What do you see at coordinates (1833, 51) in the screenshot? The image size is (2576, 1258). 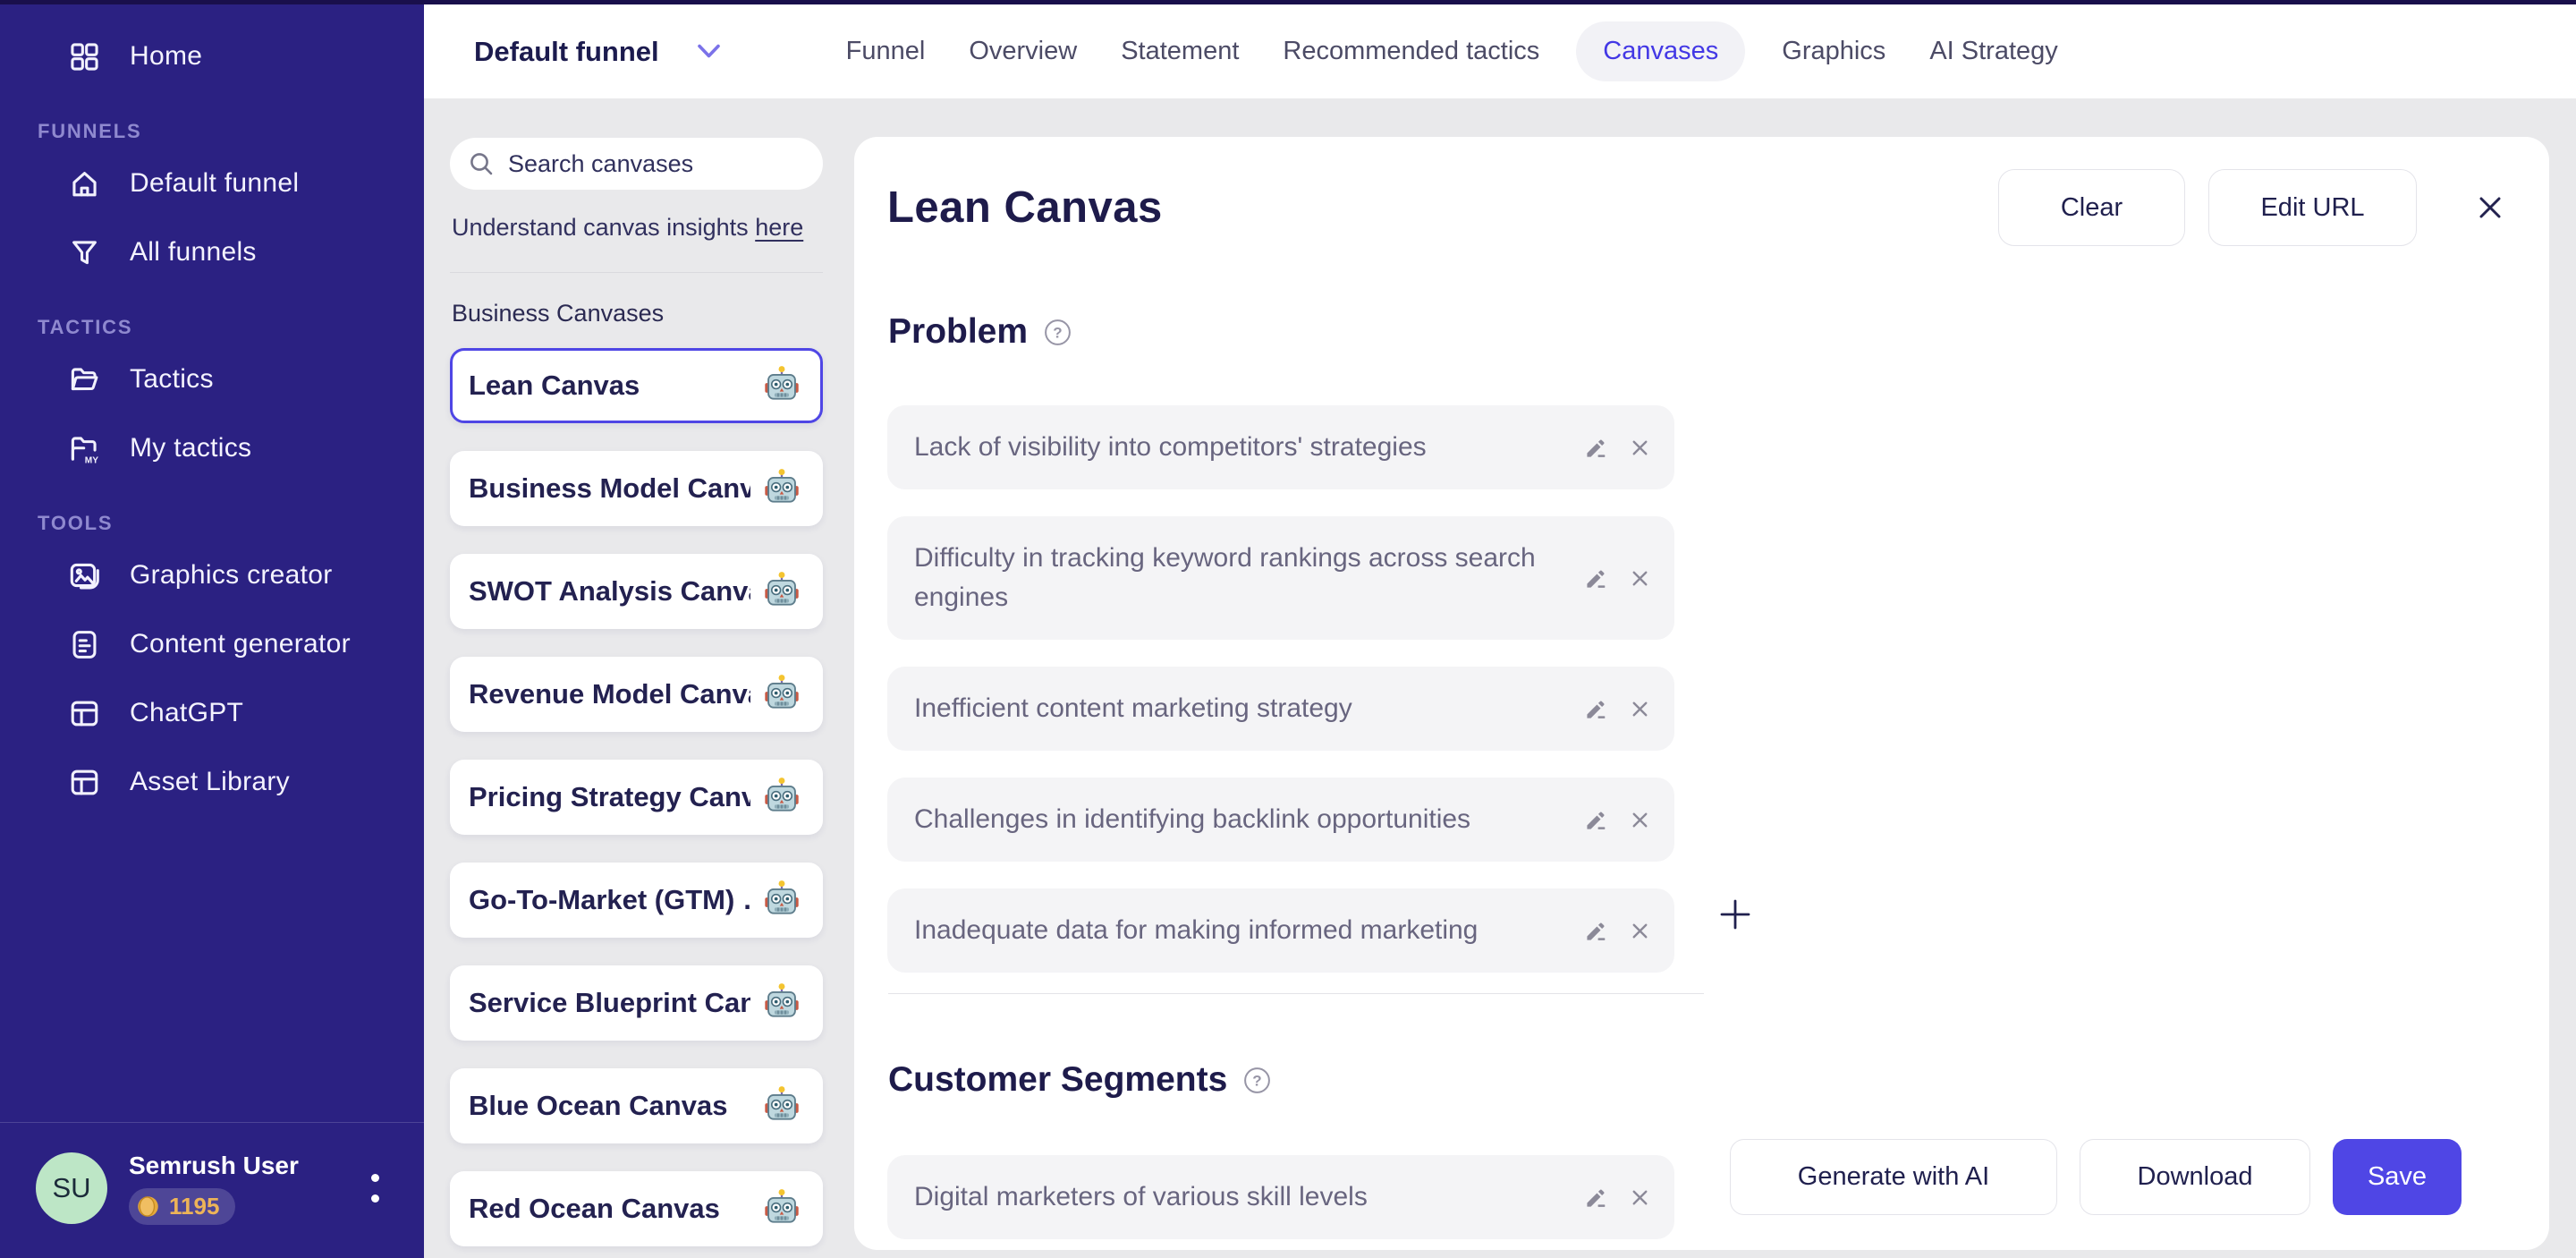 I see `topbar-tab: Graphics` at bounding box center [1833, 51].